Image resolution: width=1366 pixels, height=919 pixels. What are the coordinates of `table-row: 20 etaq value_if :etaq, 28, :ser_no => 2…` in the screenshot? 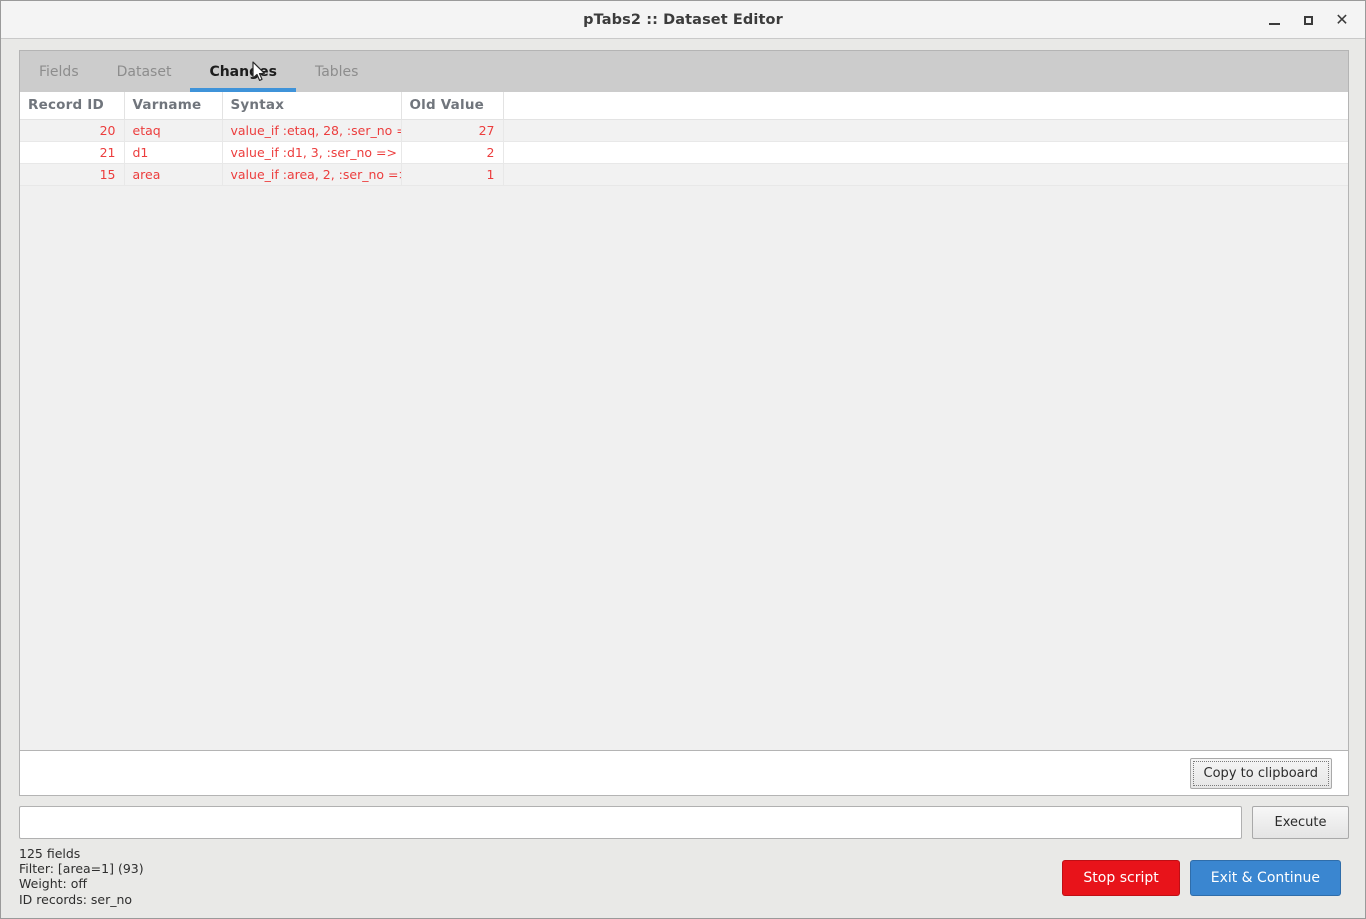 It's located at (684, 130).